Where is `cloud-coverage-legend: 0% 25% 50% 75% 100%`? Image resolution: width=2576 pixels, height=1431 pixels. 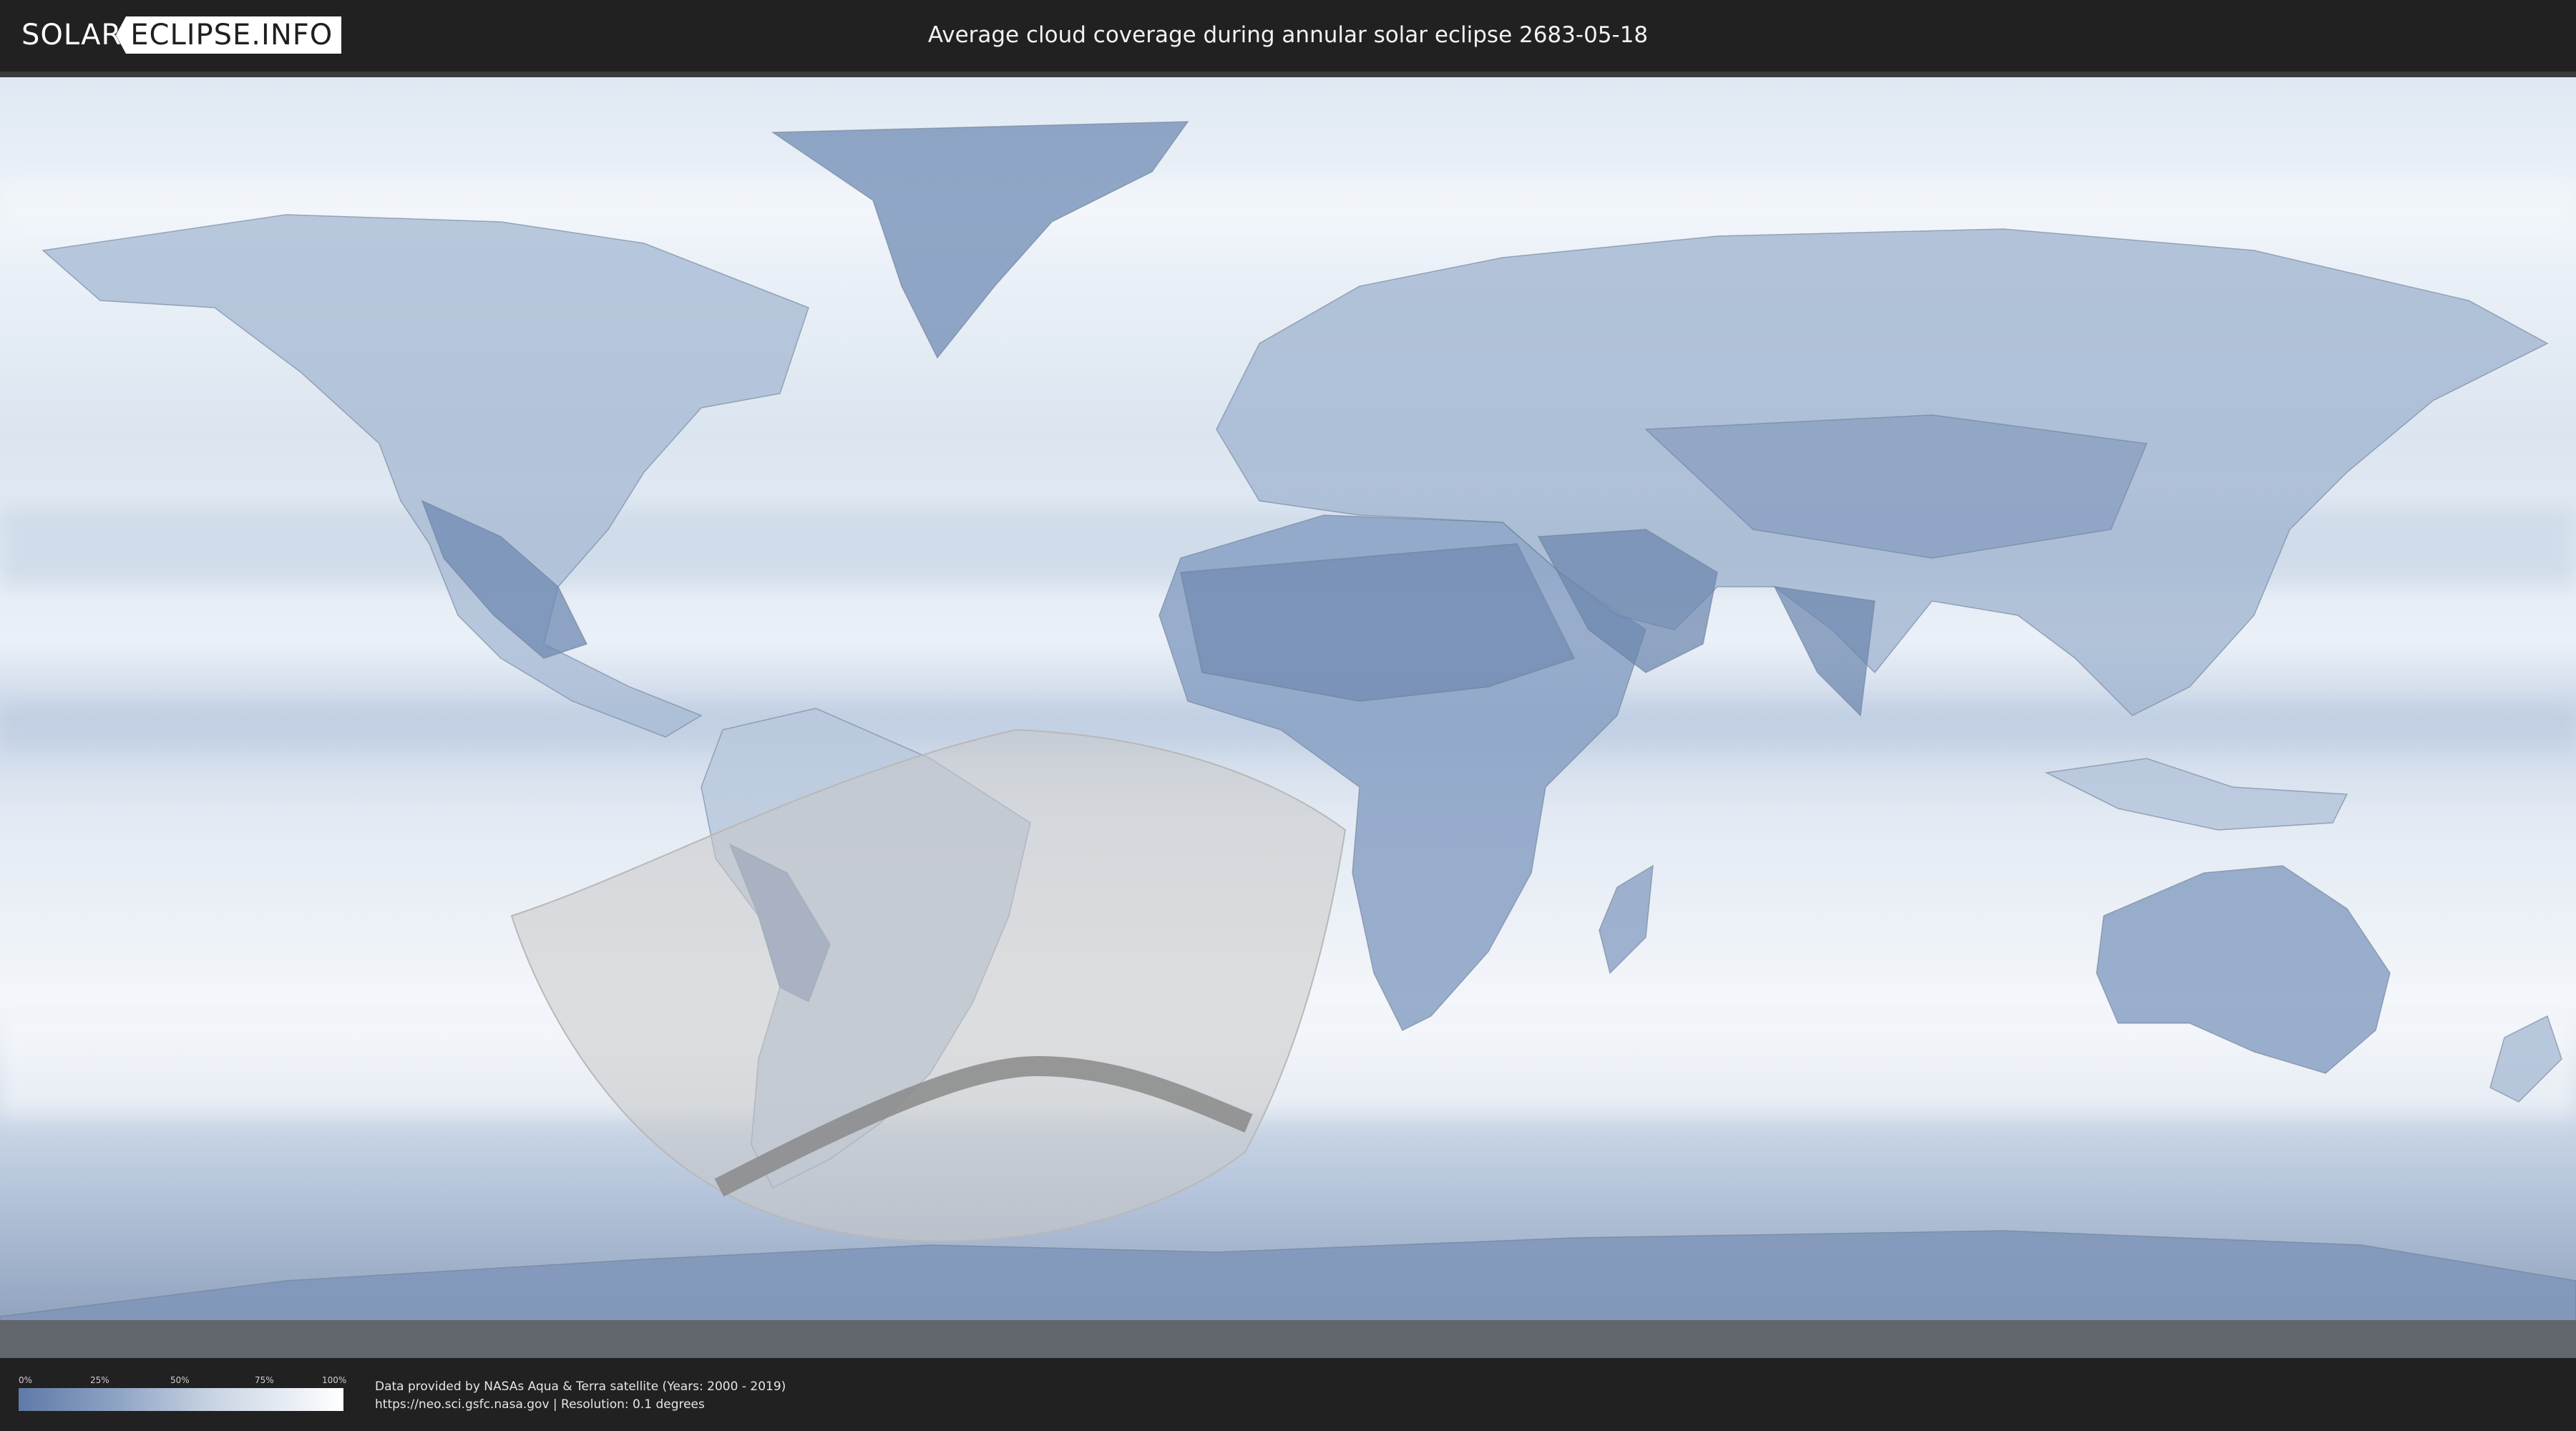
cloud-coverage-legend: 0% 25% 50% 75% 100% is located at coordinates (183, 1391).